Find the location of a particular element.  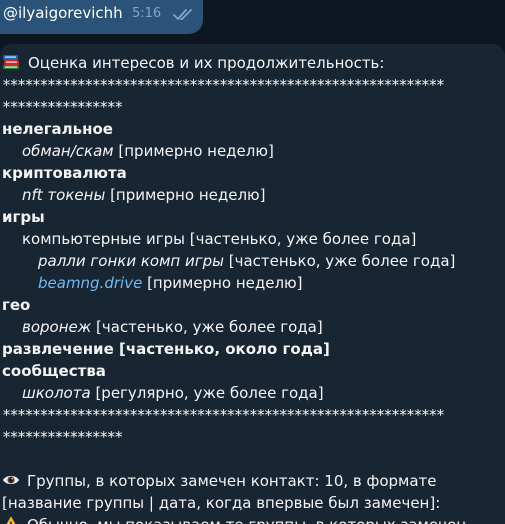

category-communities: сообщества is located at coordinates (54, 371).